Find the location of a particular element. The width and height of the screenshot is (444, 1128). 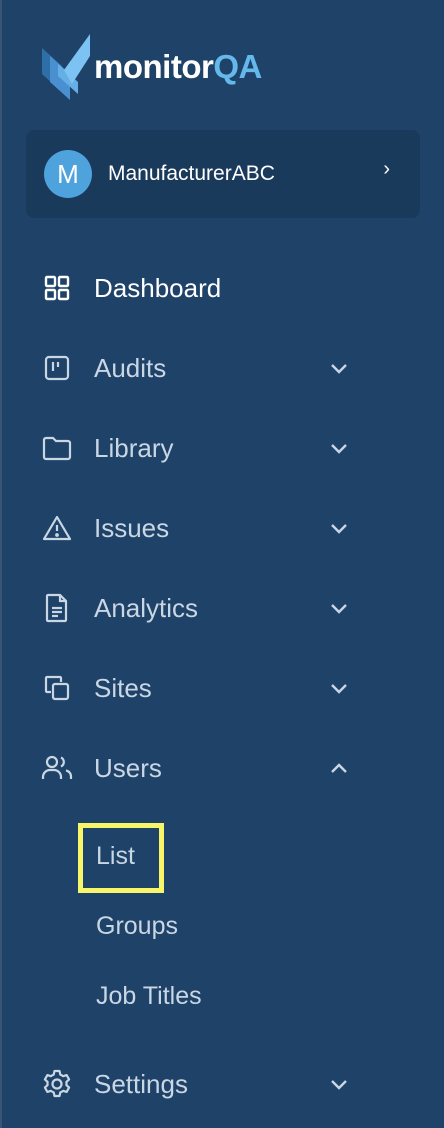

users-icon is located at coordinates (57, 768).